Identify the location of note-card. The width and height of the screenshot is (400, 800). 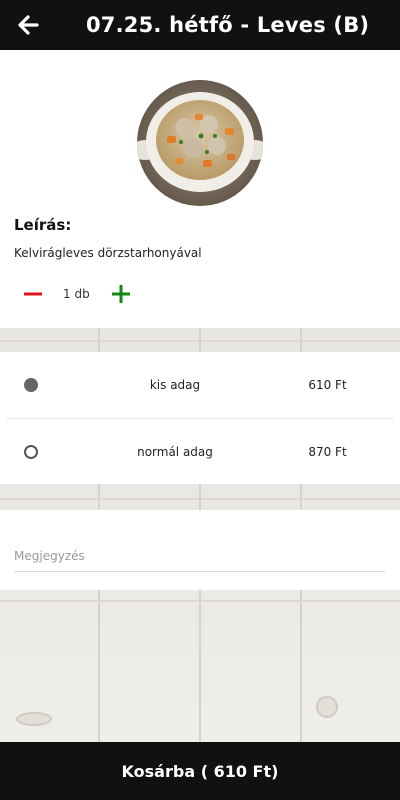
(200, 550).